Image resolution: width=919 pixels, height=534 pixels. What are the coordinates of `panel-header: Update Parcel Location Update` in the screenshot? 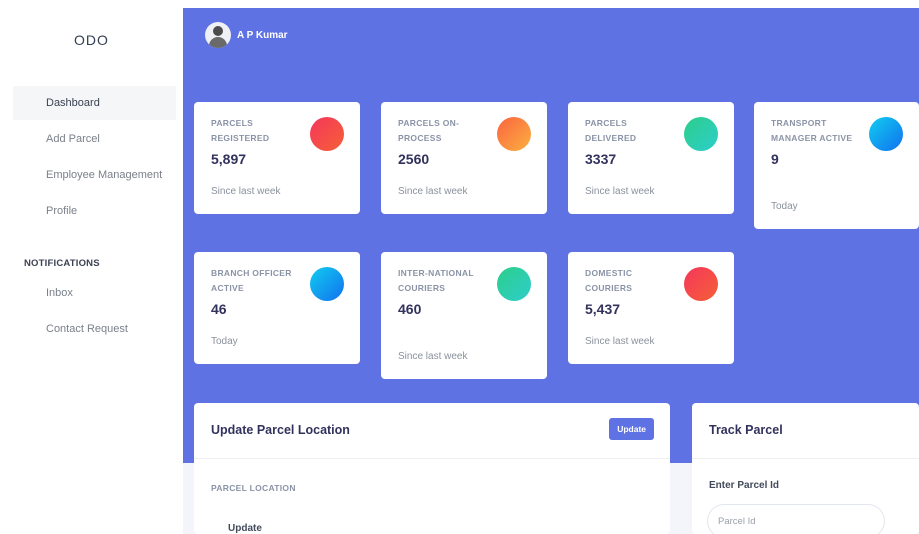 It's located at (432, 431).